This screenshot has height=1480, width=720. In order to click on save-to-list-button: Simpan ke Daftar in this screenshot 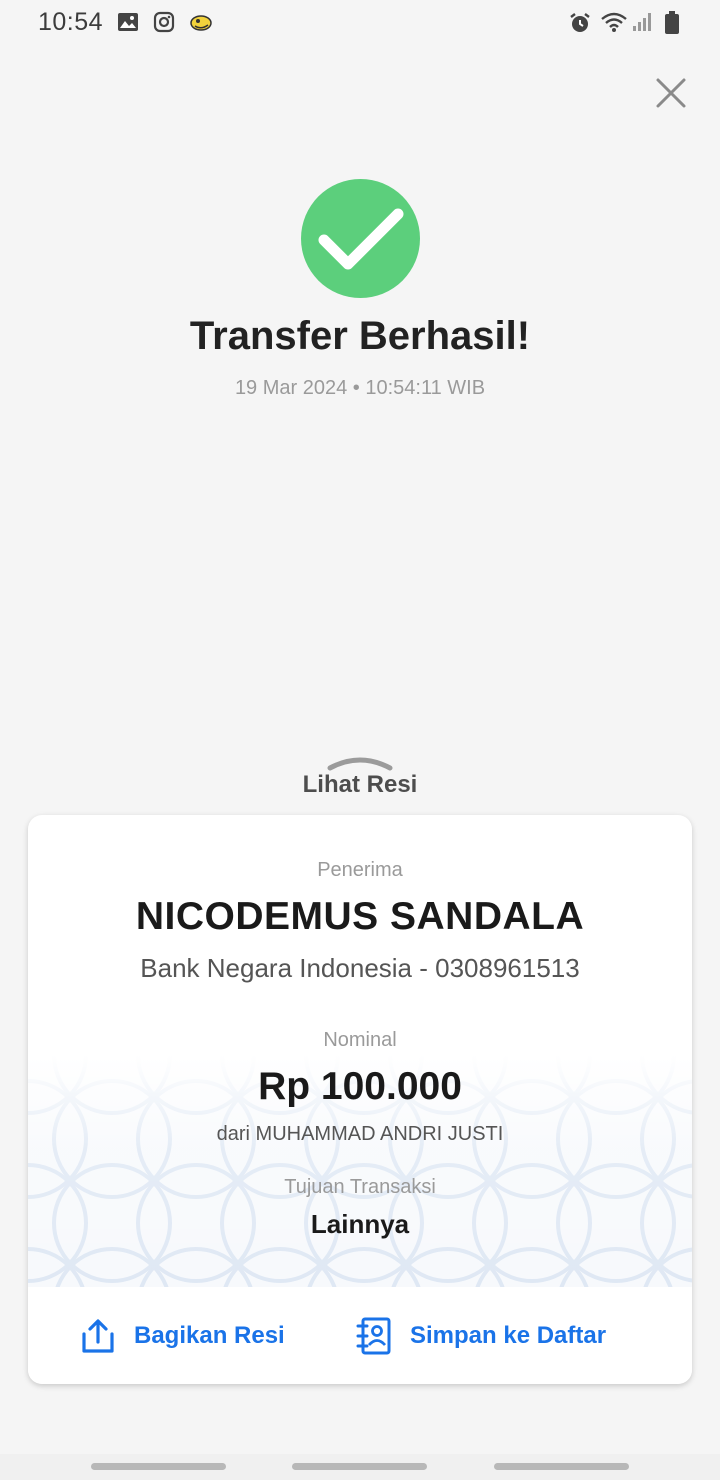, I will do `click(481, 1336)`.